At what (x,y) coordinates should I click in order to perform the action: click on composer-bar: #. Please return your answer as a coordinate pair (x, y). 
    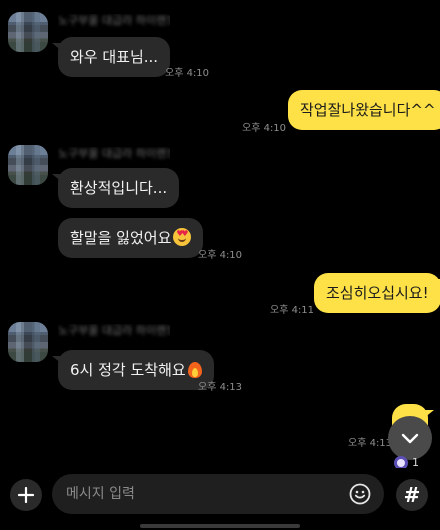
    Looking at the image, I should click on (220, 499).